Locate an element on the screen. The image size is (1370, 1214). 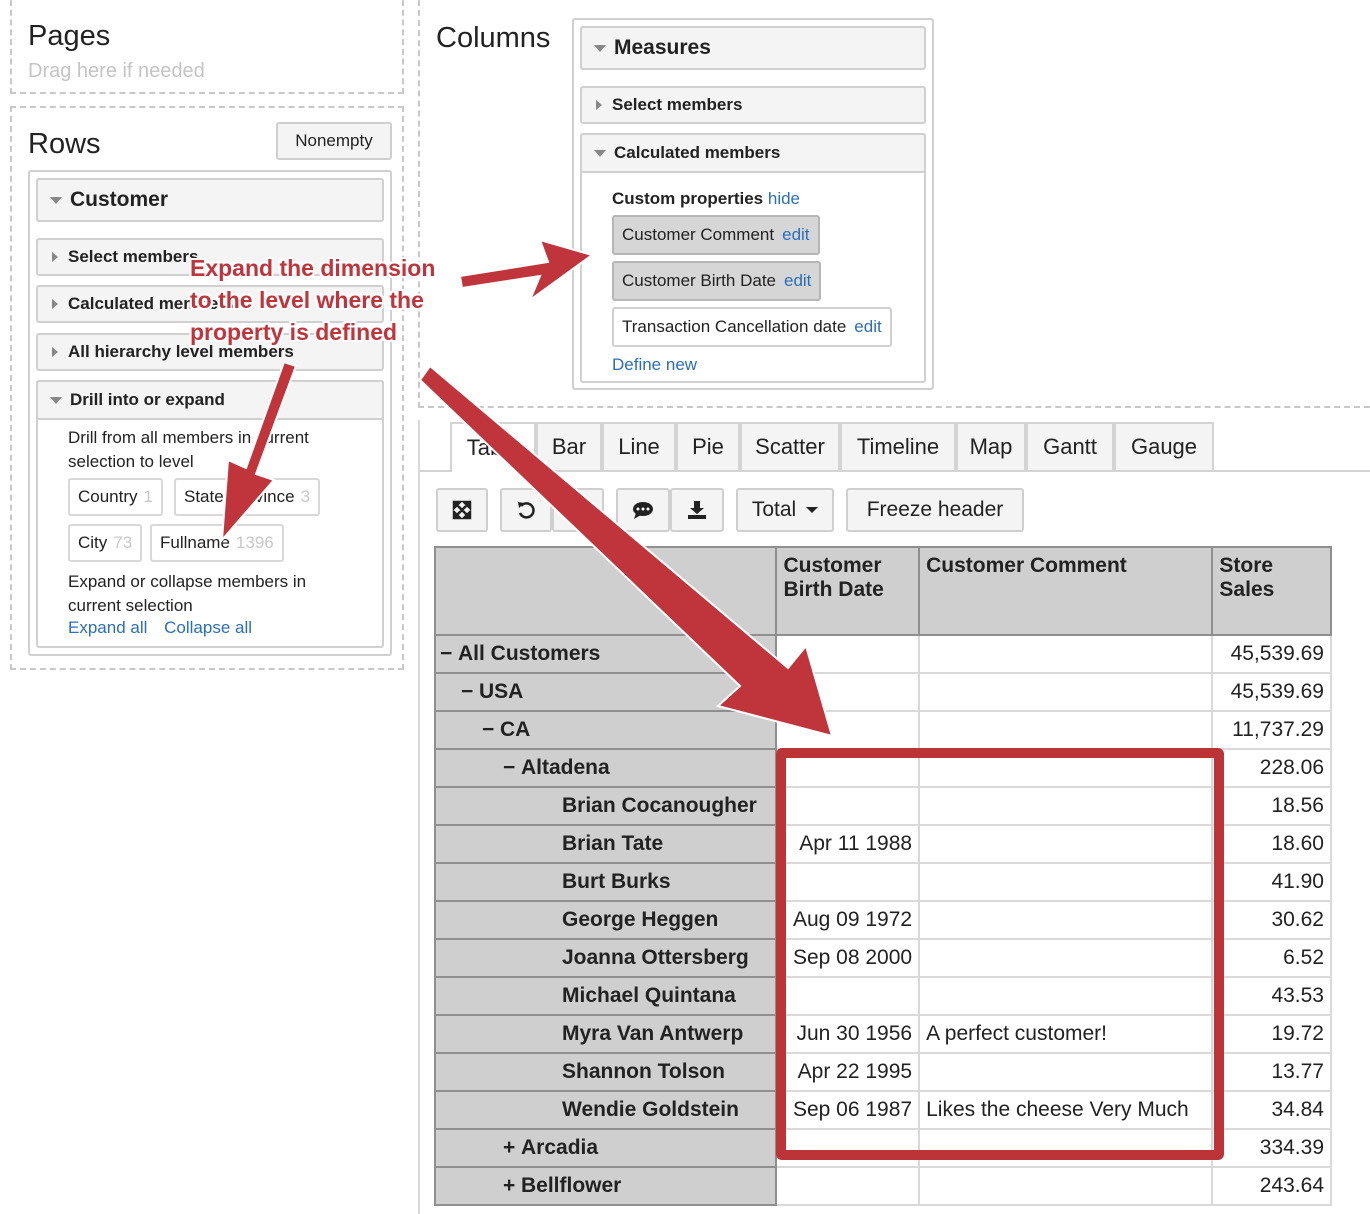
redo-icon is located at coordinates (577, 510).